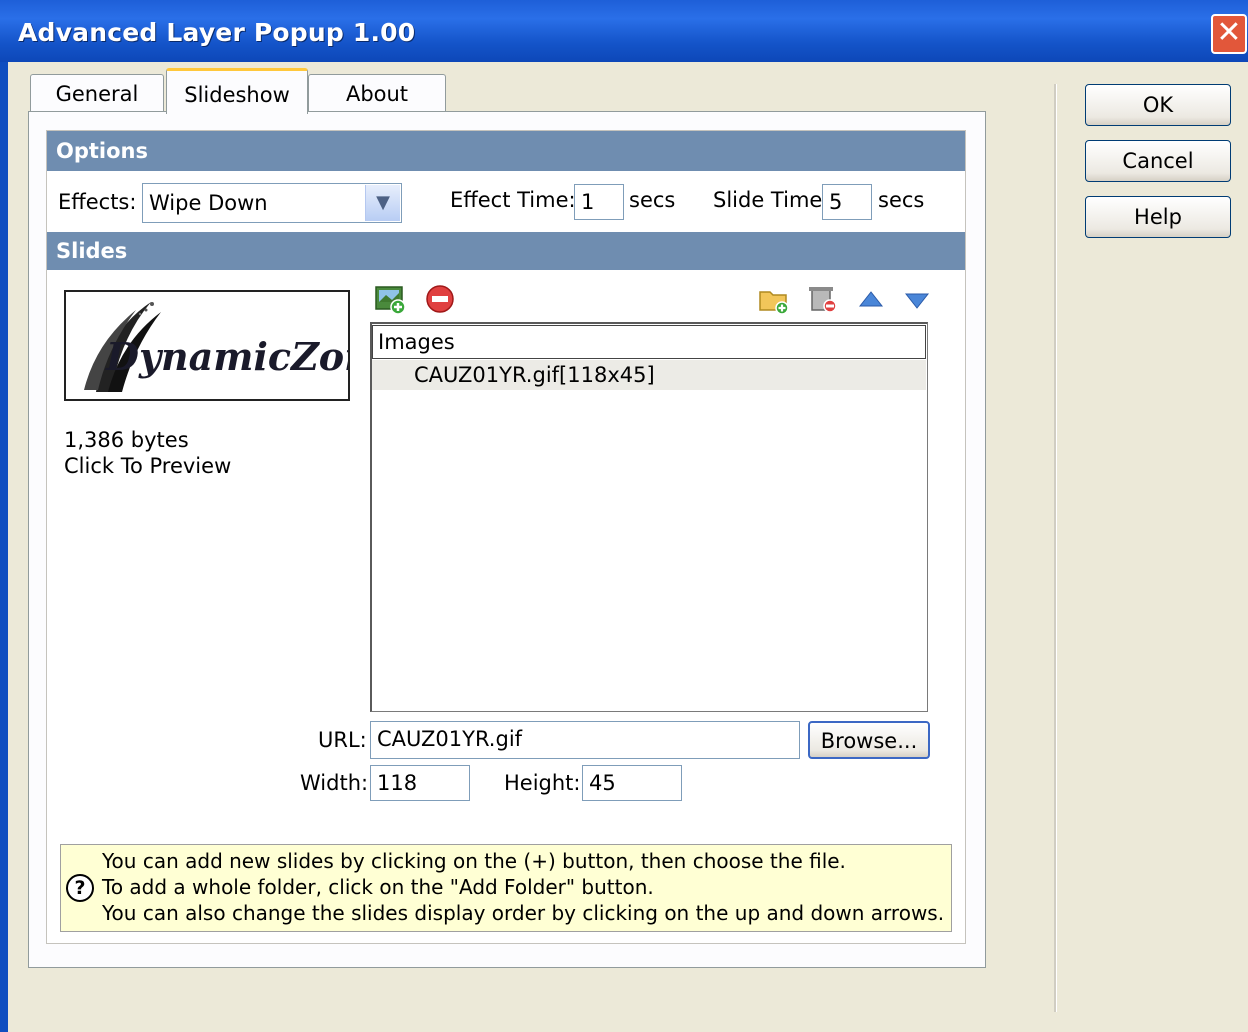 The width and height of the screenshot is (1248, 1032). I want to click on add-image-icon, so click(390, 299).